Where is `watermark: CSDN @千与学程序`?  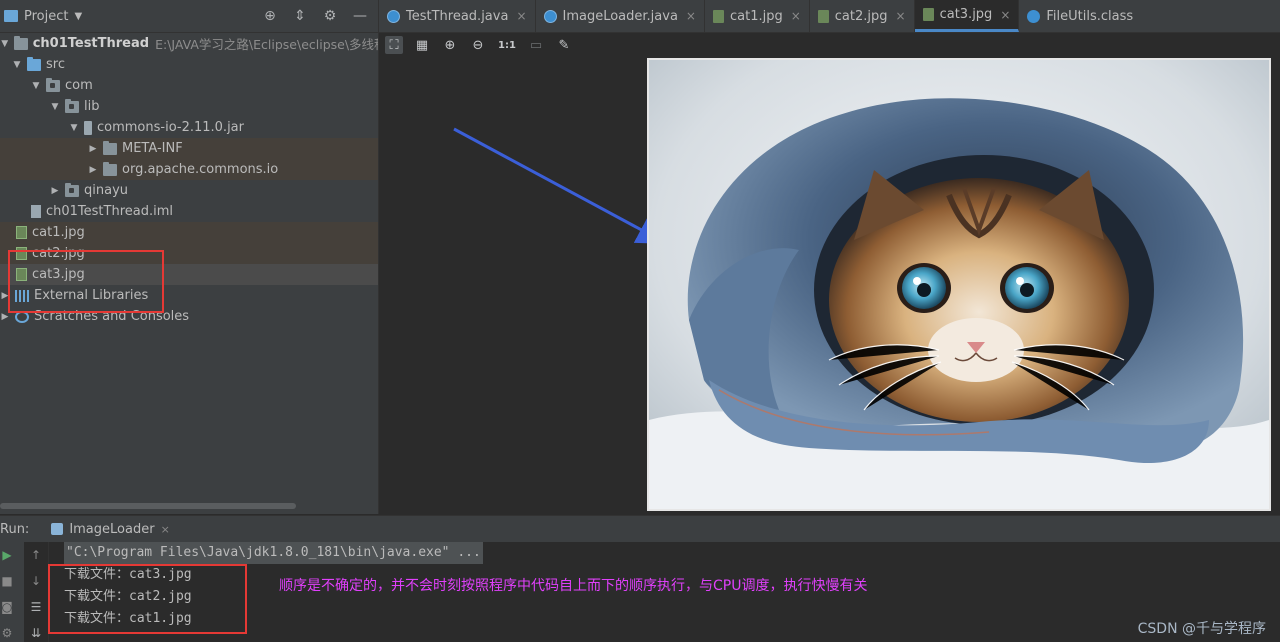 watermark: CSDN @千与学程序 is located at coordinates (1201, 629).